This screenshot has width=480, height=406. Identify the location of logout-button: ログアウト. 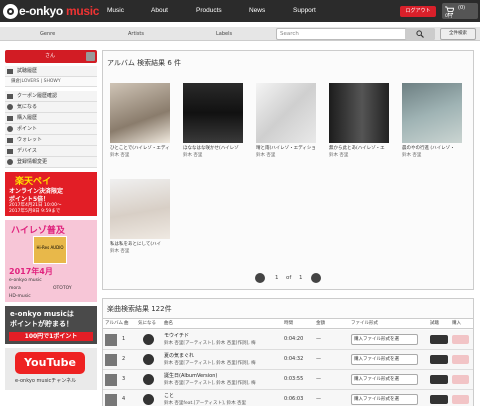
(418, 11).